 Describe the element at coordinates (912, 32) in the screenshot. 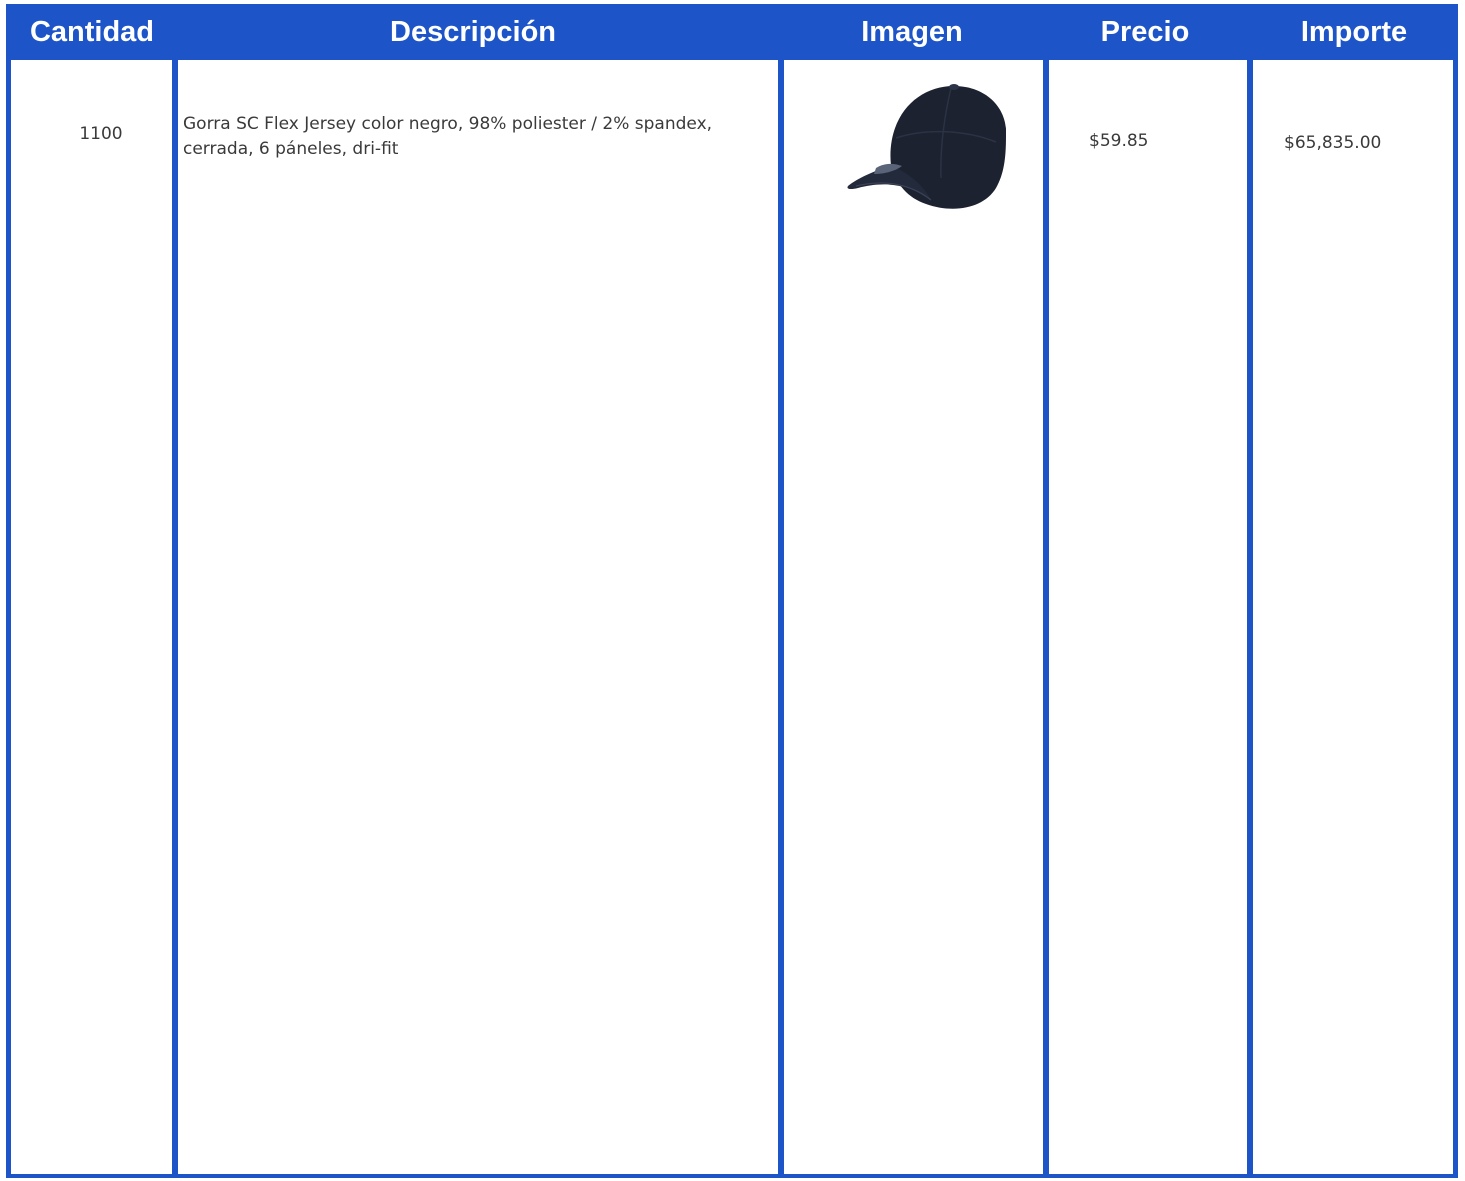

I see `header-imagen: Imagen` at that location.